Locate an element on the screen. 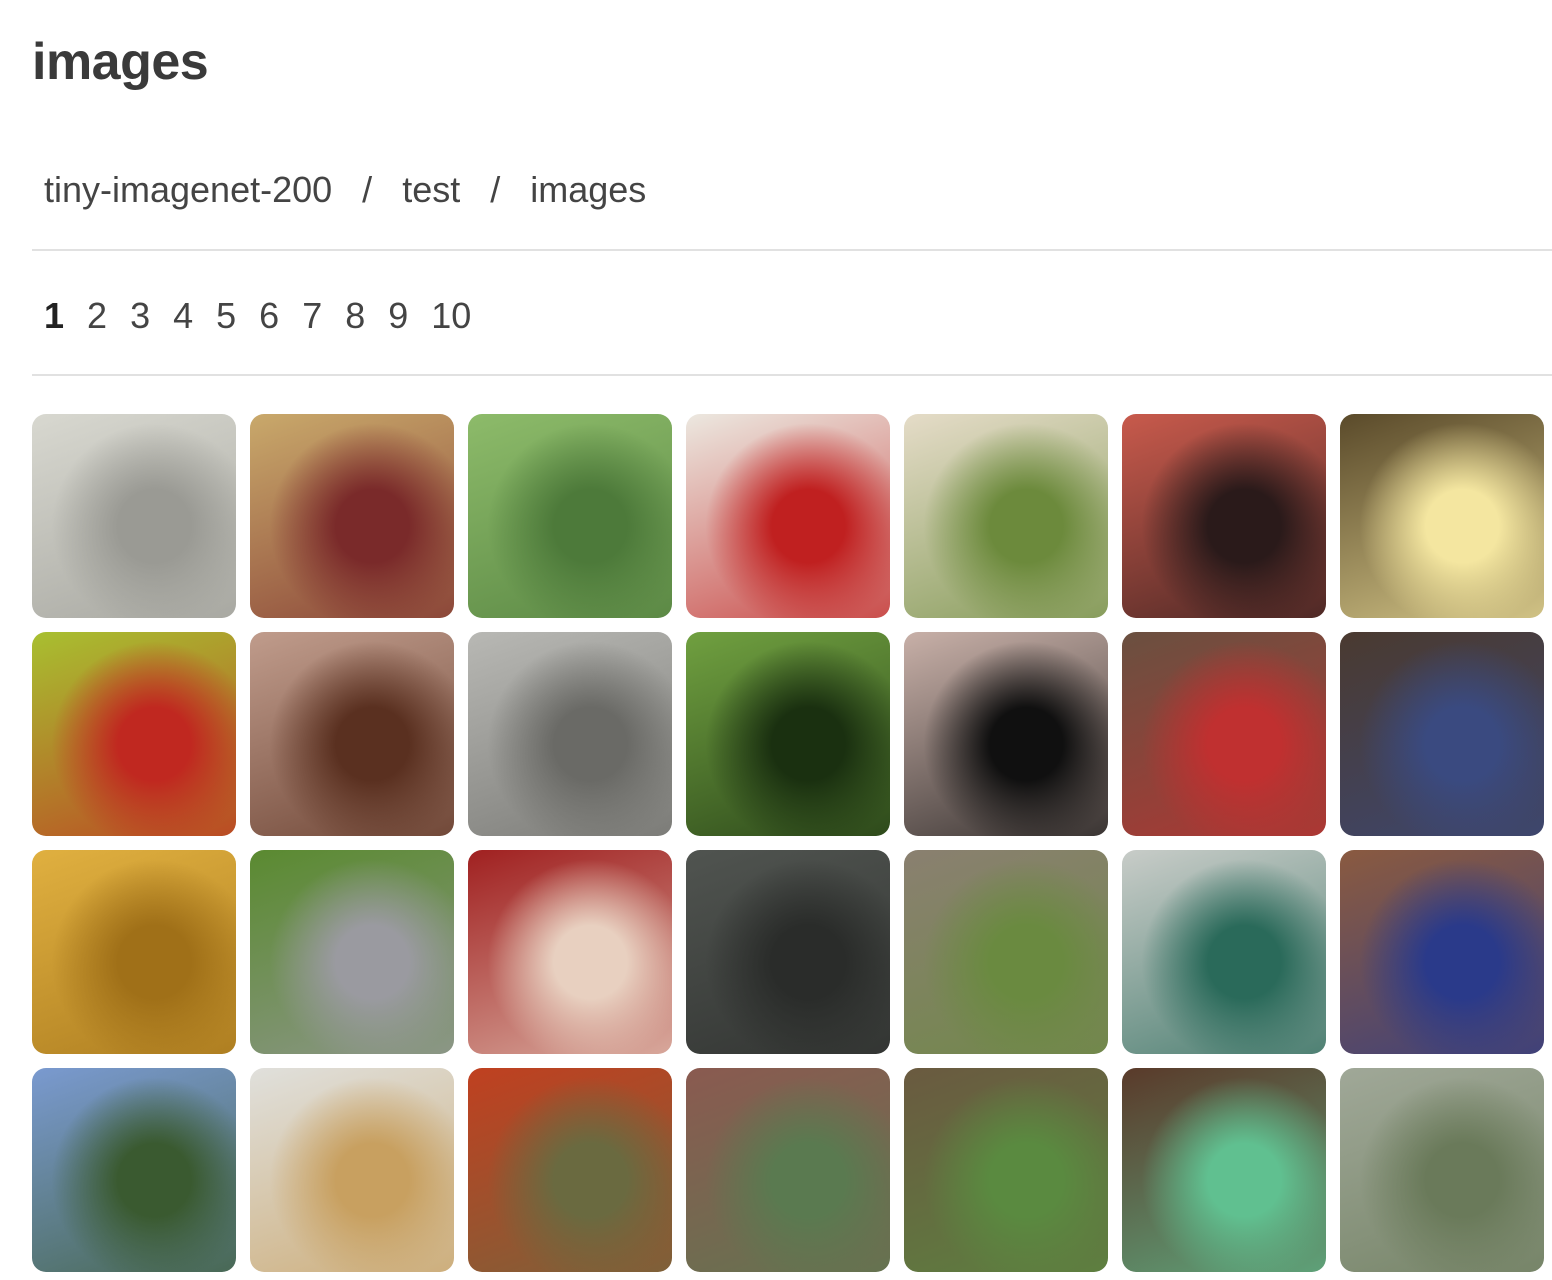  page-link-2: 2 is located at coordinates (97, 316).